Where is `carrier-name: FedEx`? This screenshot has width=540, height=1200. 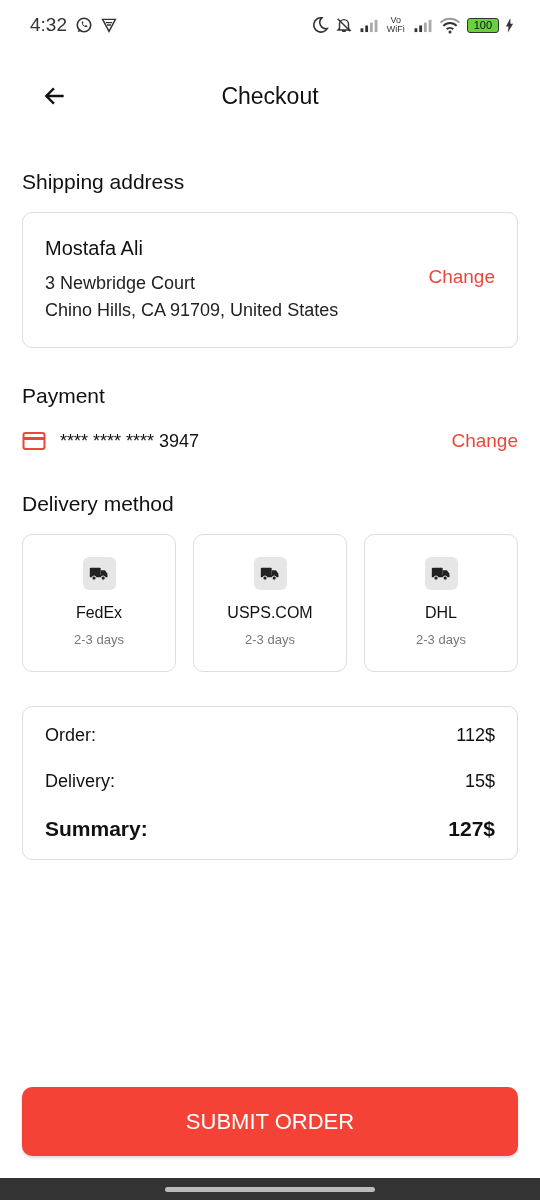 carrier-name: FedEx is located at coordinates (99, 613).